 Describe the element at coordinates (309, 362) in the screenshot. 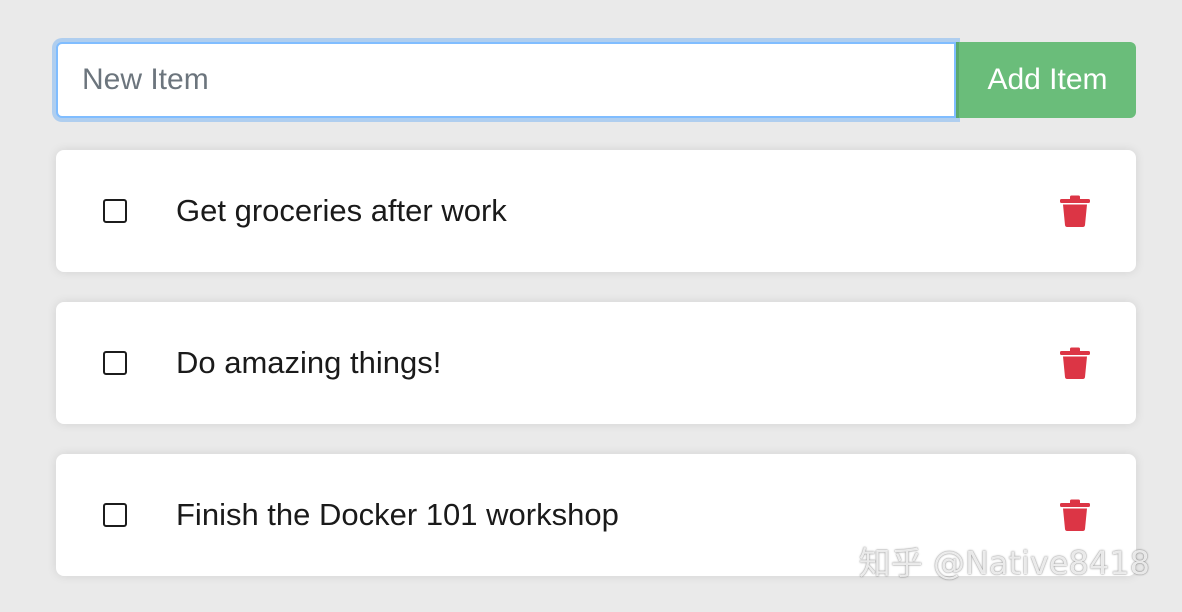

I see `item-name: Do amazing things!` at that location.